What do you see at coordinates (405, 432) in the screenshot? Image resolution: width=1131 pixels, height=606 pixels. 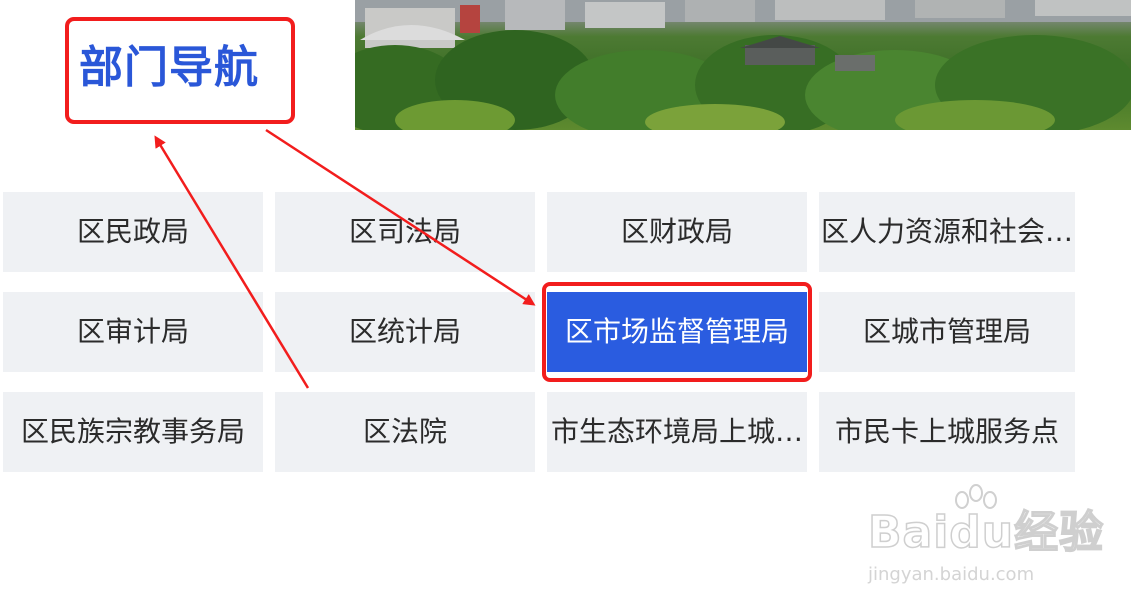 I see `department-button-court: 区法院` at bounding box center [405, 432].